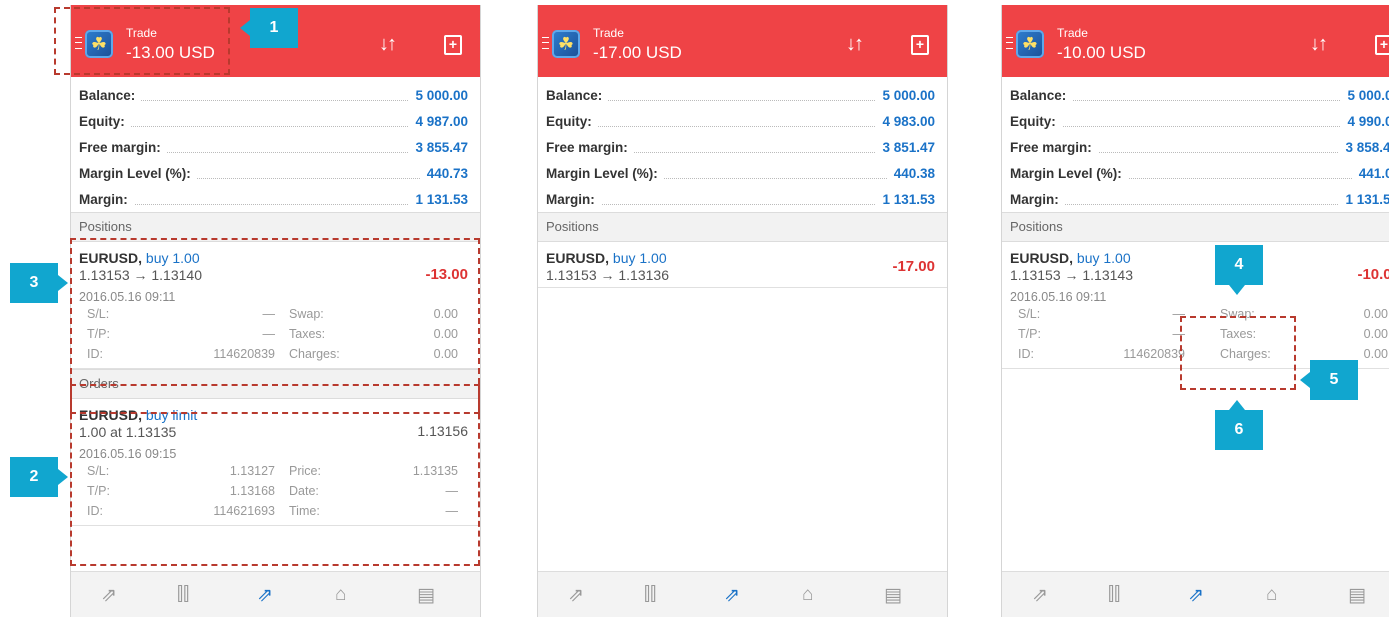 The height and width of the screenshot is (617, 1389). Describe the element at coordinates (39, 283) in the screenshot. I see `marker-3: 3` at that location.